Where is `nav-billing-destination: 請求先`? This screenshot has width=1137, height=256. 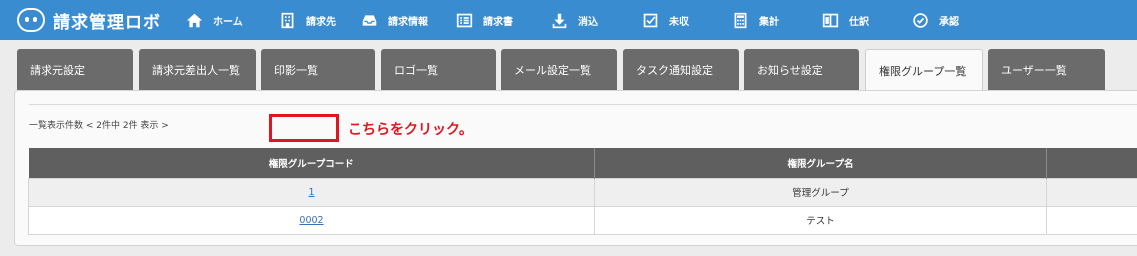
nav-billing-destination: 請求先 is located at coordinates (307, 20).